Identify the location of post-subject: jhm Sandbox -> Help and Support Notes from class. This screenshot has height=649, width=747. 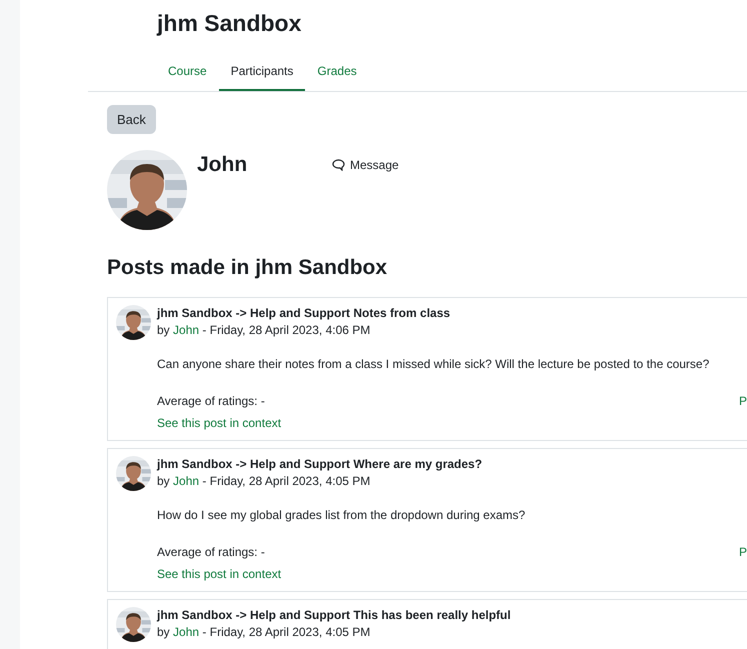
(304, 313).